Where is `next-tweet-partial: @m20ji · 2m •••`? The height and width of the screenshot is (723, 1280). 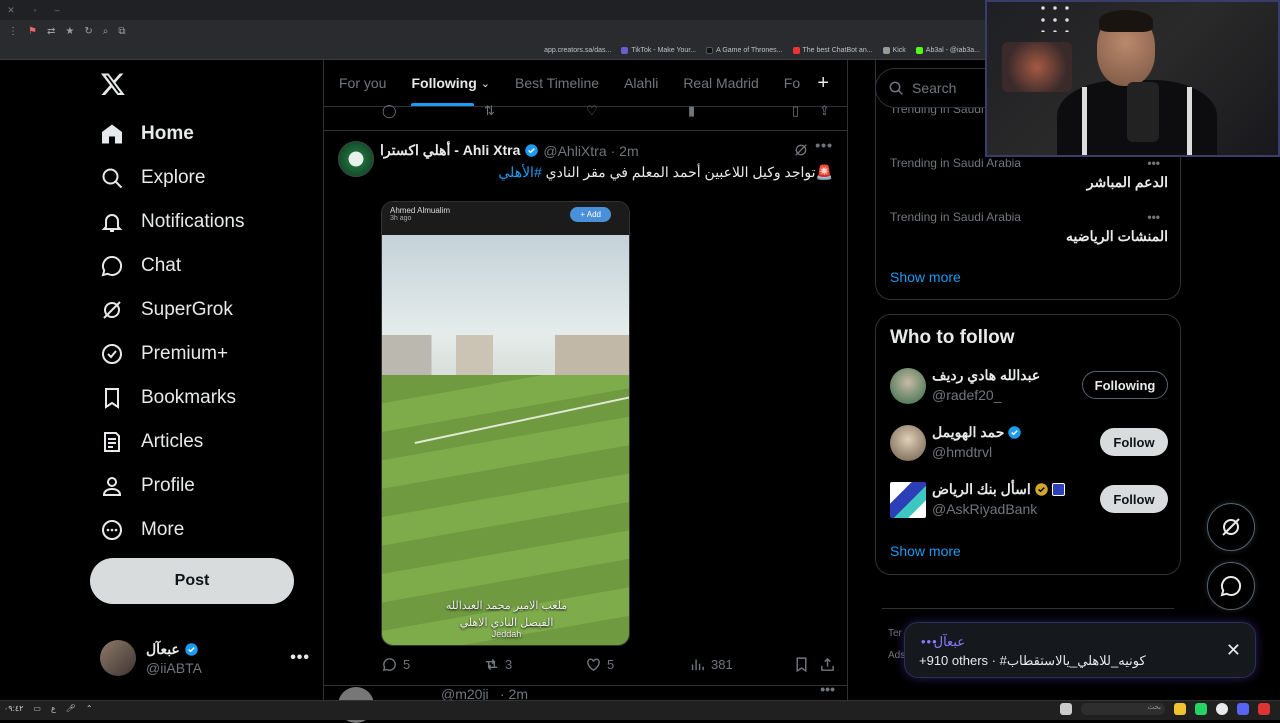
next-tweet-partial: @m20ji · 2m ••• is located at coordinates (586, 702).